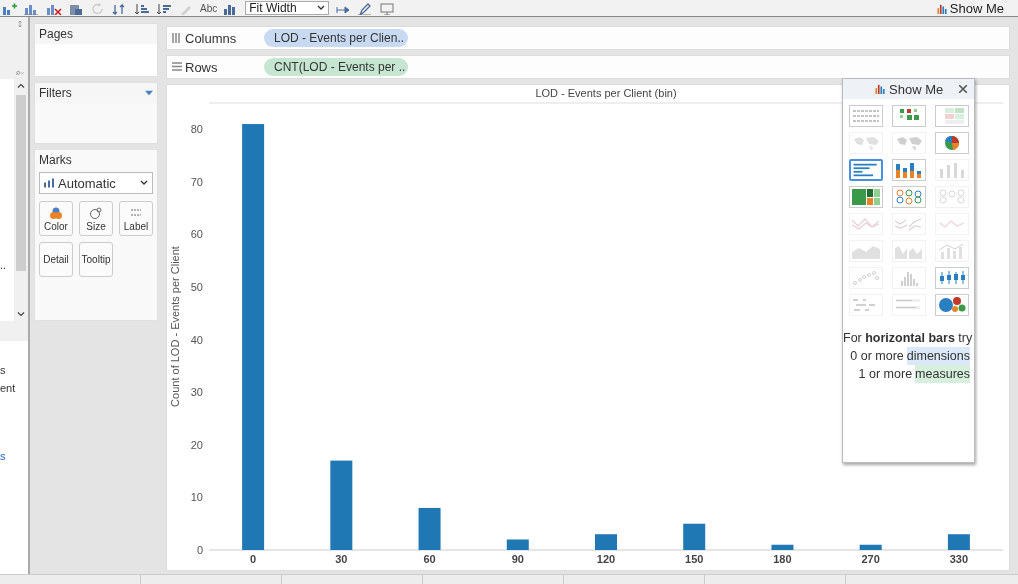 The image size is (1018, 584). I want to click on y-tick-label: 30, so click(196, 392).